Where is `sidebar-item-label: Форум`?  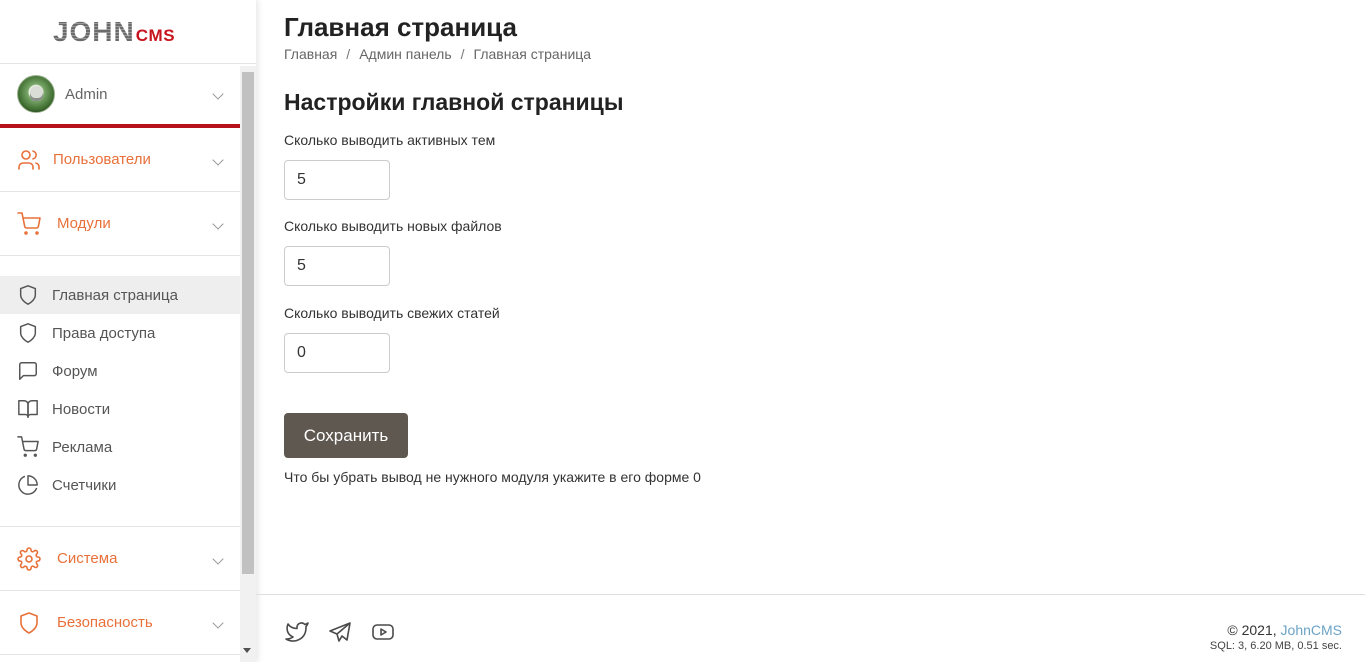
sidebar-item-label: Форум is located at coordinates (75, 371).